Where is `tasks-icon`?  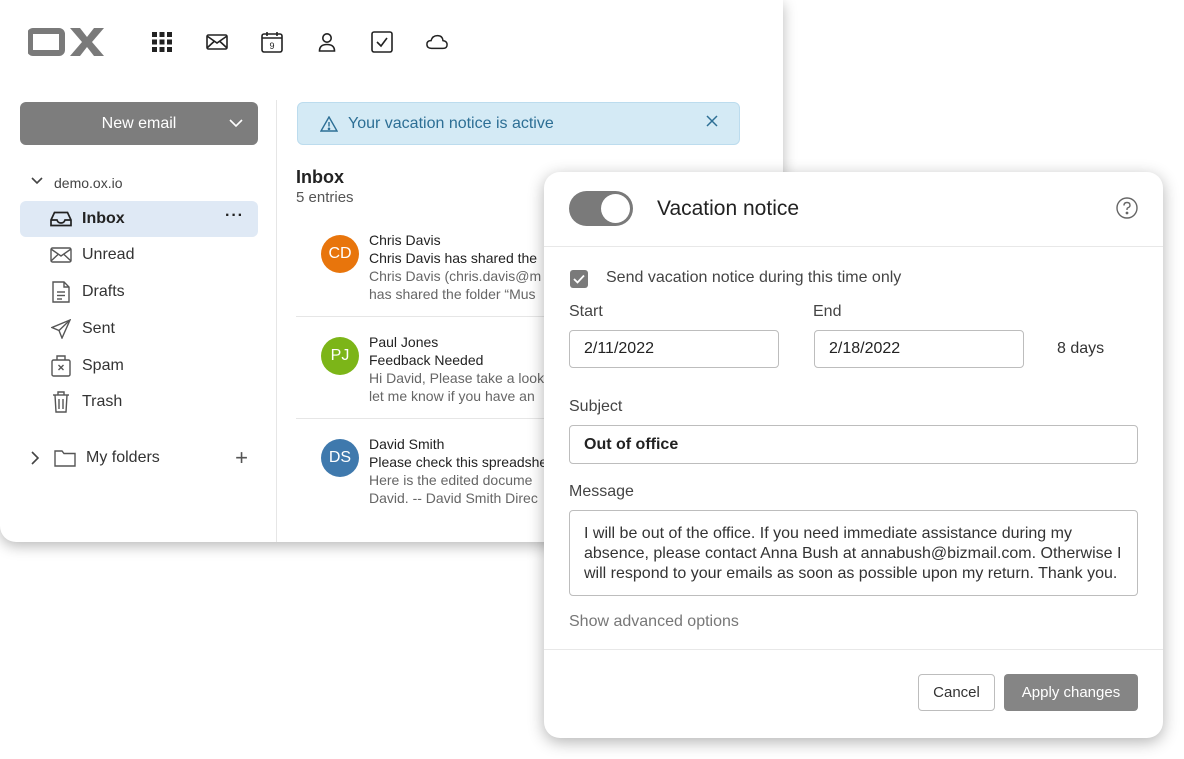 tasks-icon is located at coordinates (382, 42).